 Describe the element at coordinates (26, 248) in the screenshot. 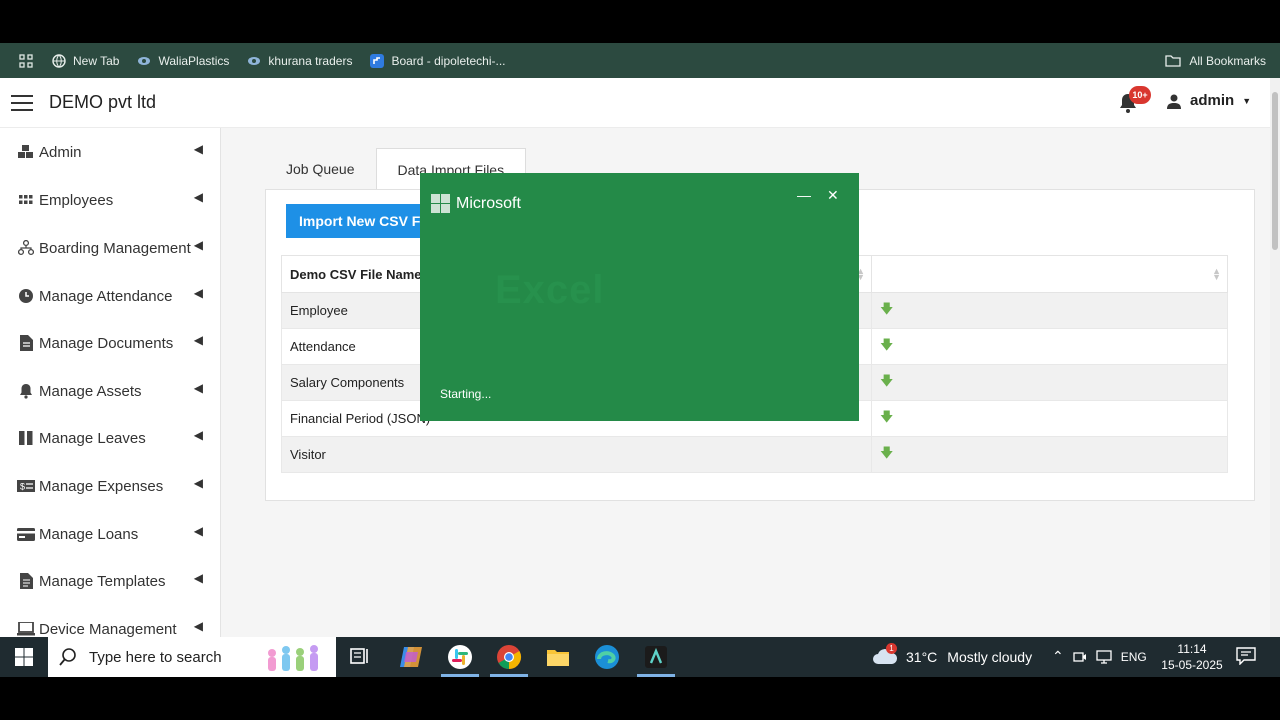

I see `sitemap-icon` at that location.